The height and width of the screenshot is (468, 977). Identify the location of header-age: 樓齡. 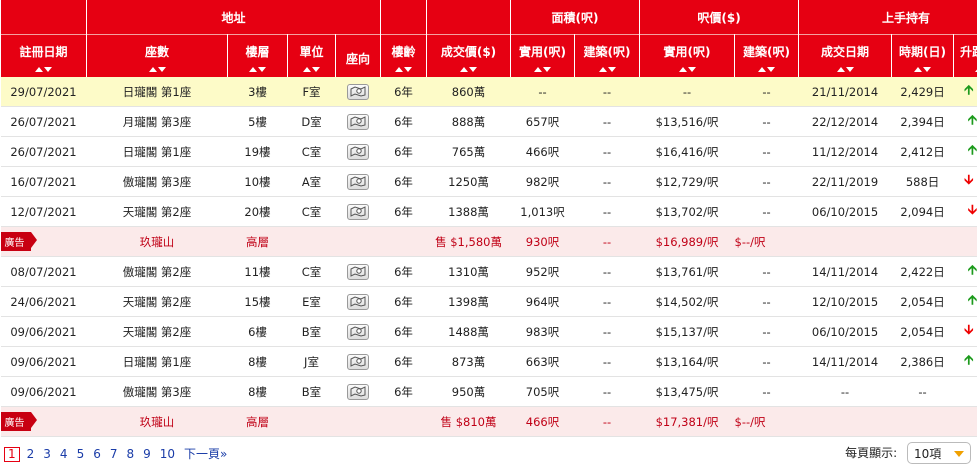
(404, 55).